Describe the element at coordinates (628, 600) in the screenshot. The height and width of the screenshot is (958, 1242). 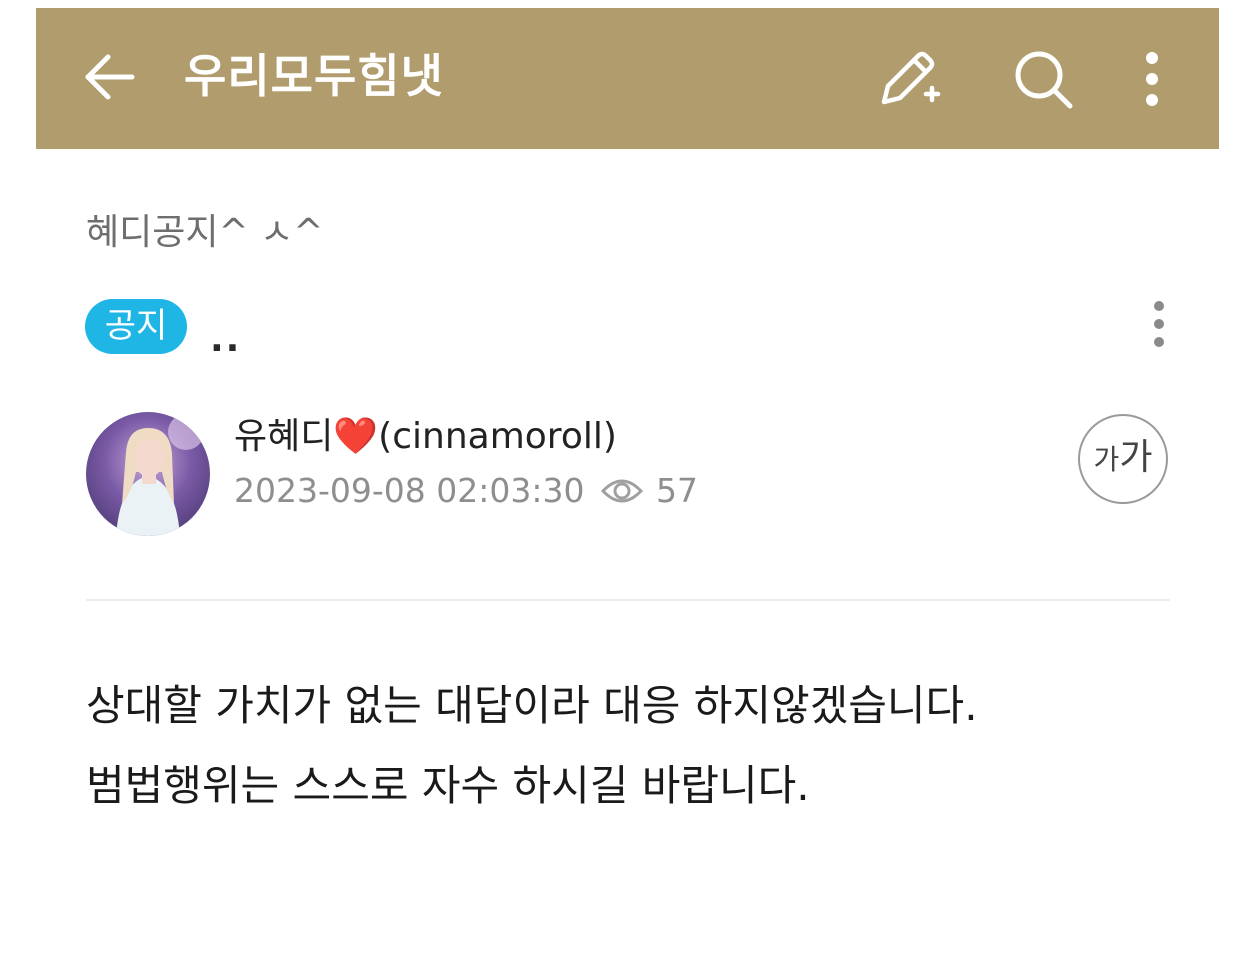
I see `content-divider` at that location.